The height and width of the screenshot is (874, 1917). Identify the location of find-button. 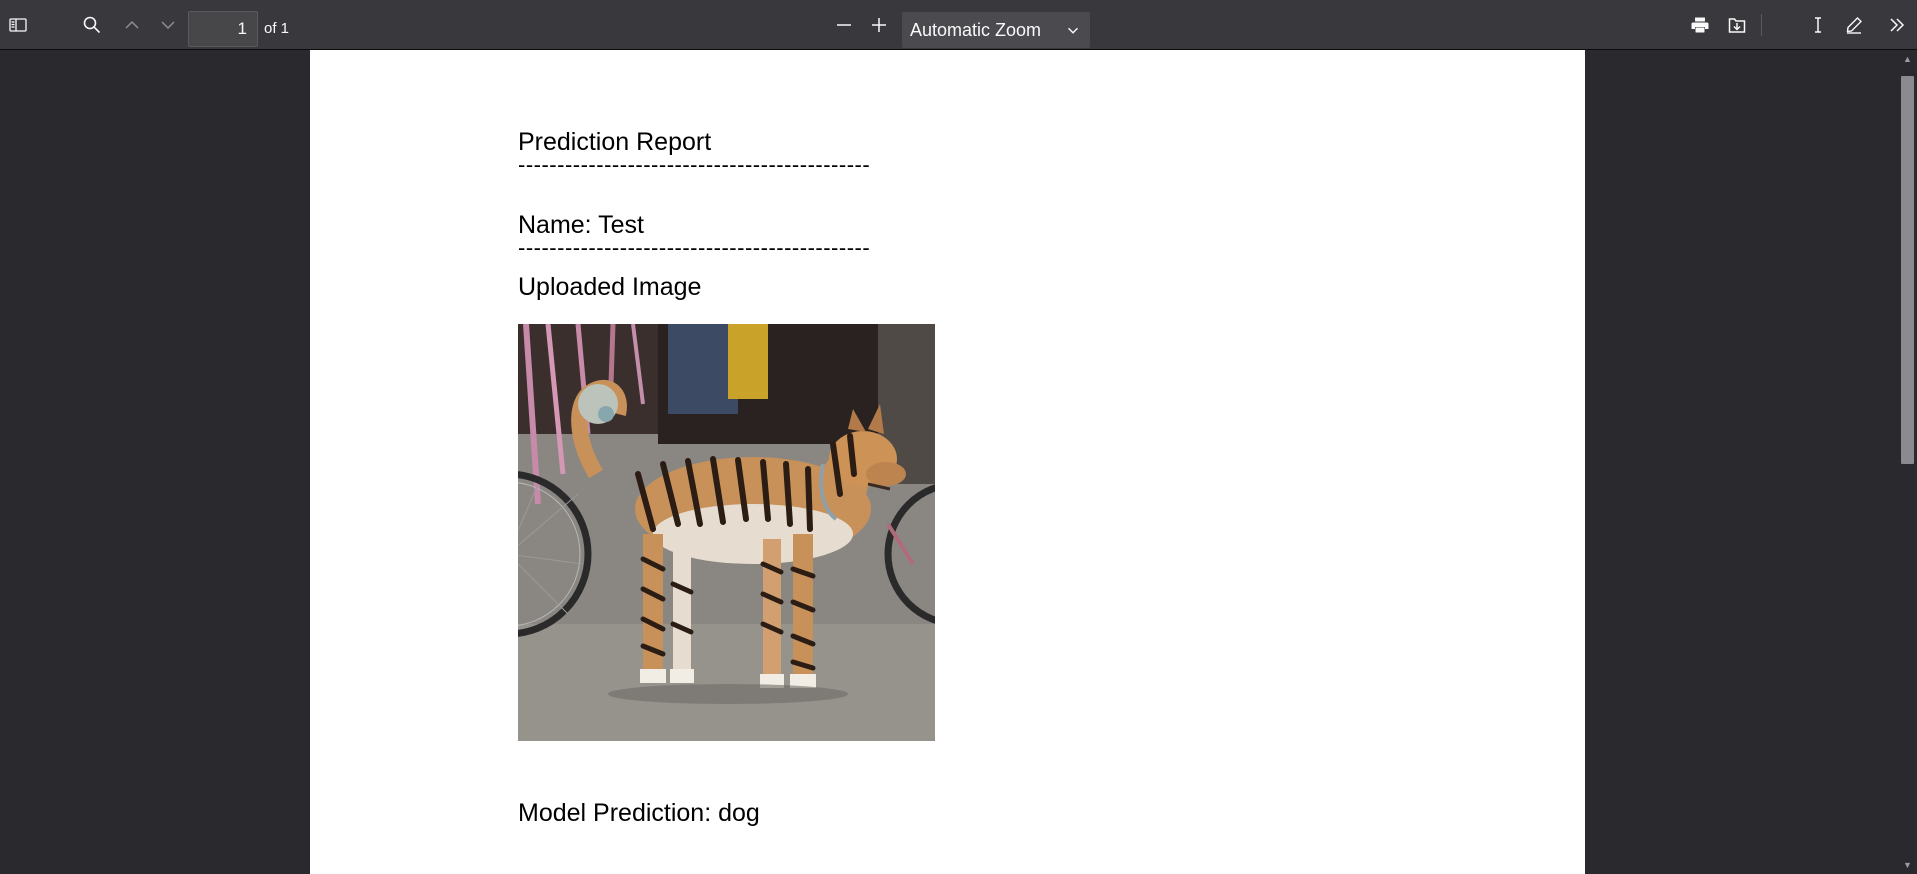
(92, 25).